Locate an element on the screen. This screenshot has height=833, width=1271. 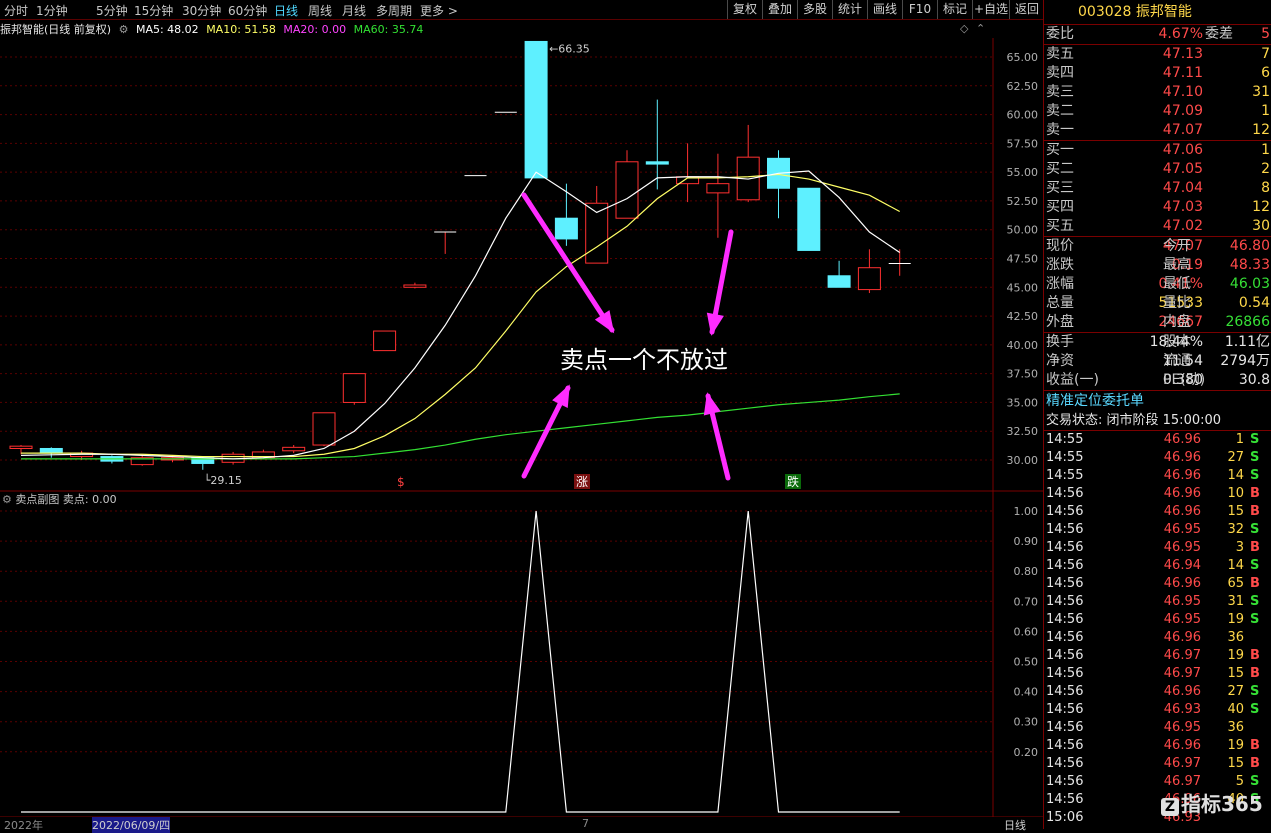
arrow-down-left-head is located at coordinates (604, 322).